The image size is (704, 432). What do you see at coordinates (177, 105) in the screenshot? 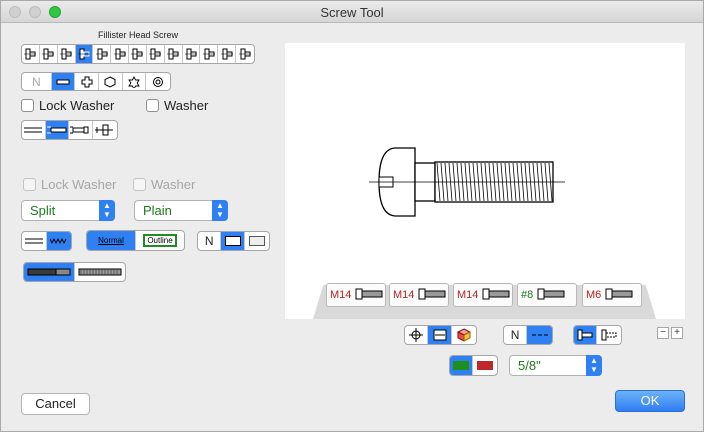
I see `washer-checkbox: Washer` at bounding box center [177, 105].